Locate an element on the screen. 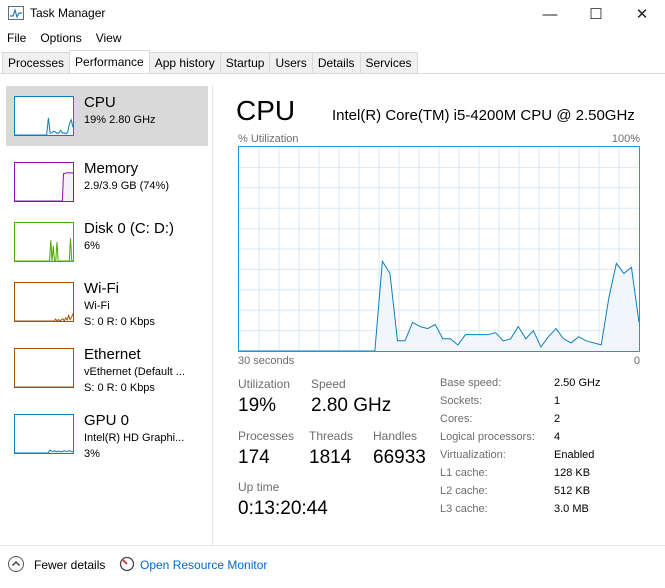 Image resolution: width=665 pixels, height=588 pixels. window-title: Task Manager is located at coordinates (68, 13).